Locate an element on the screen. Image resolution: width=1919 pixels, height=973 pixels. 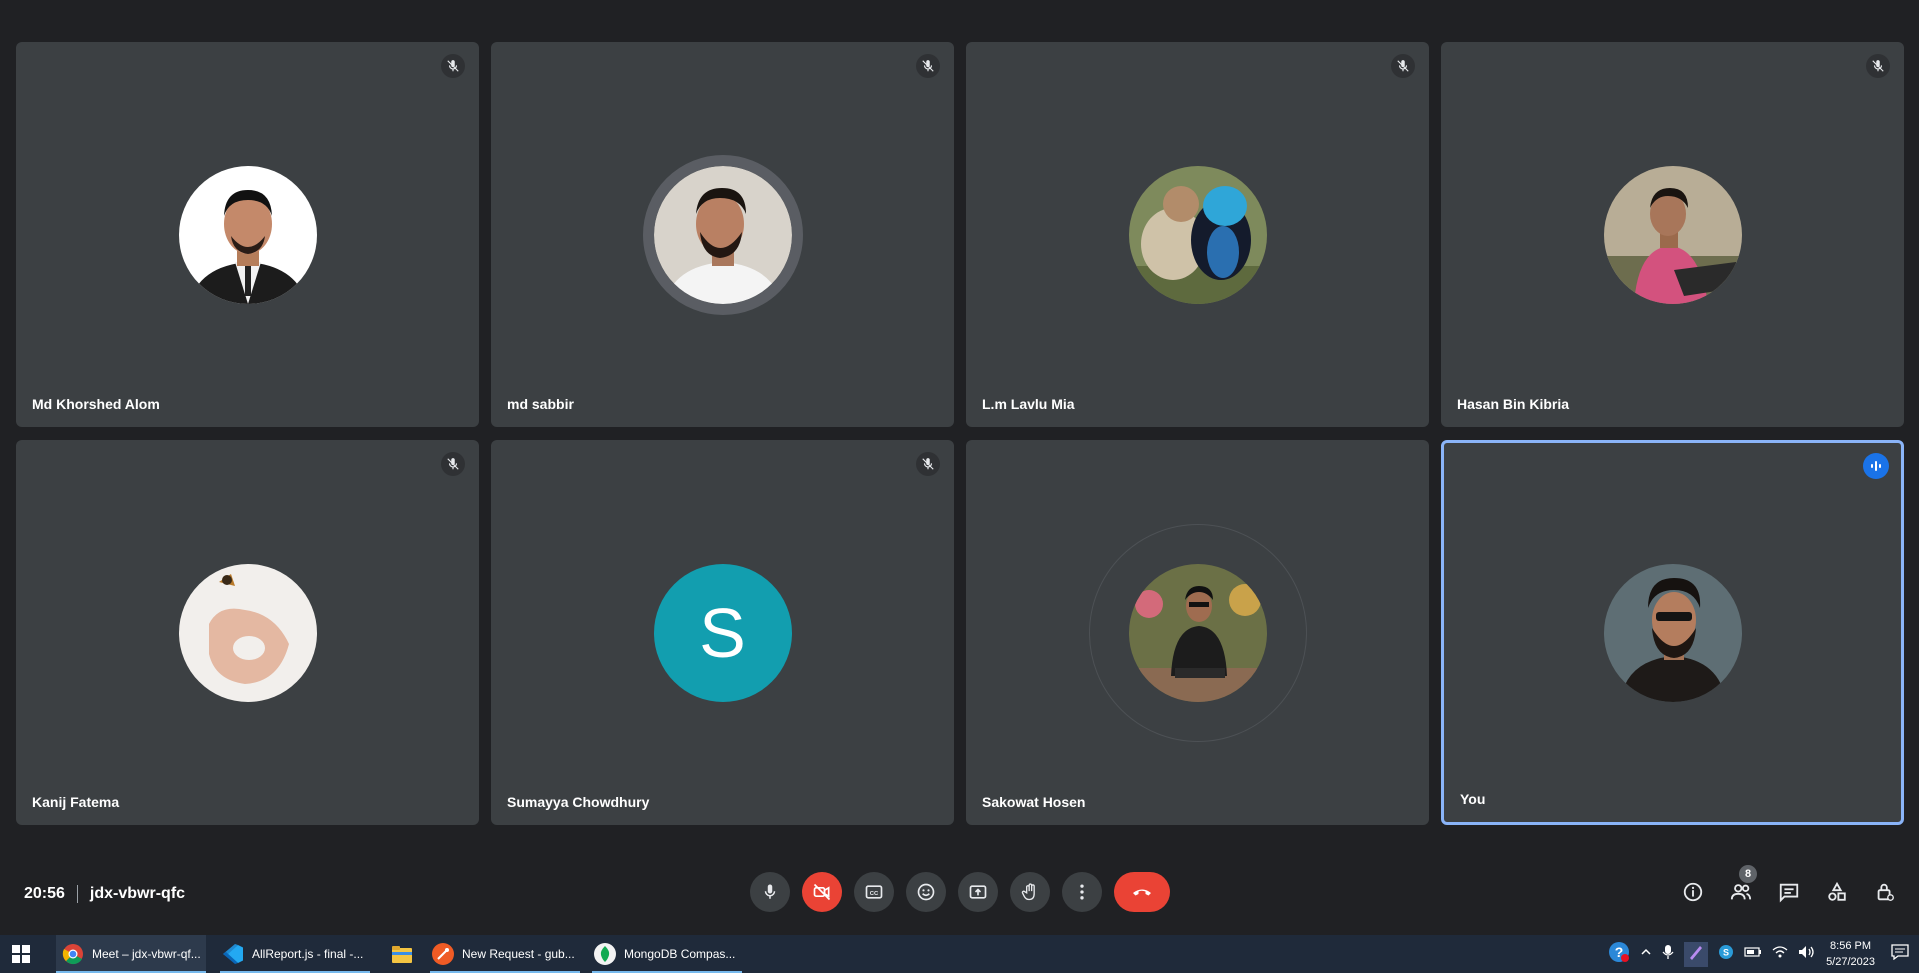
meeting-details-button is located at coordinates (1693, 892).